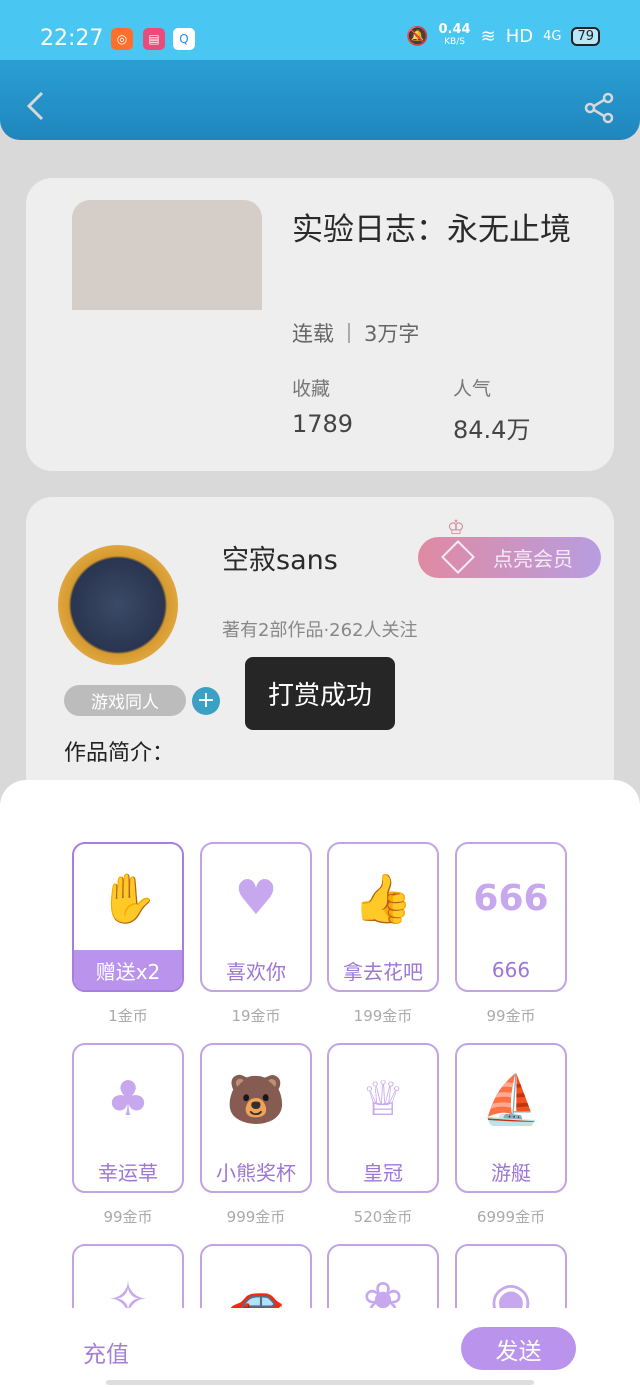 This screenshot has height=1387, width=640. What do you see at coordinates (206, 701) in the screenshot?
I see `add-tag-icon: +` at bounding box center [206, 701].